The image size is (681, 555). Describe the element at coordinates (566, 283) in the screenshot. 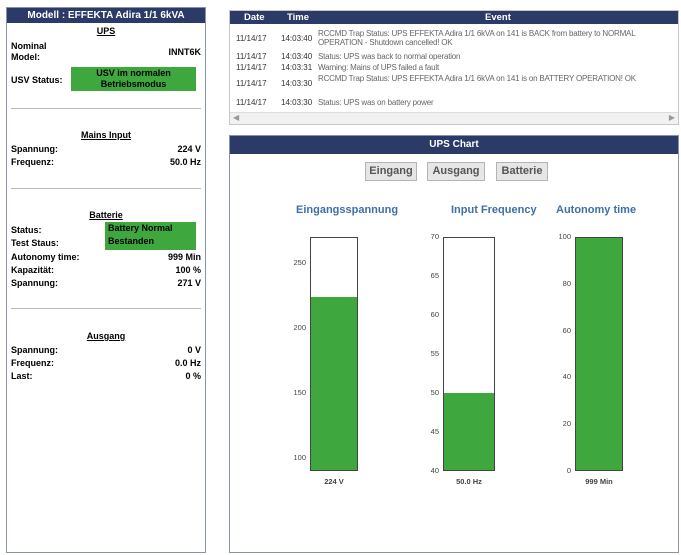

I see `chart-tick-label: 80` at that location.